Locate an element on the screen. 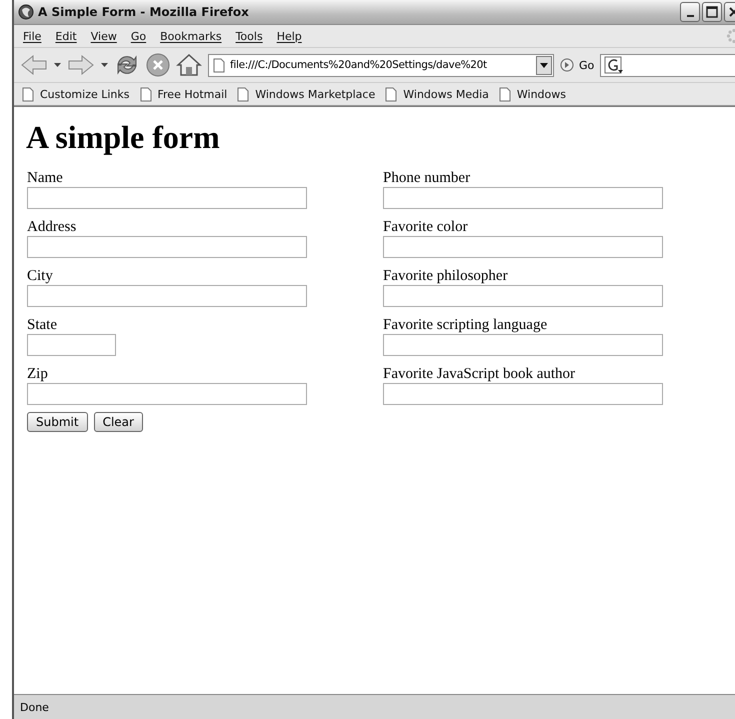 This screenshot has height=719, width=735. address-field: file:///C:/Documents%20and%20Settings/dave%20t is located at coordinates (381, 65).